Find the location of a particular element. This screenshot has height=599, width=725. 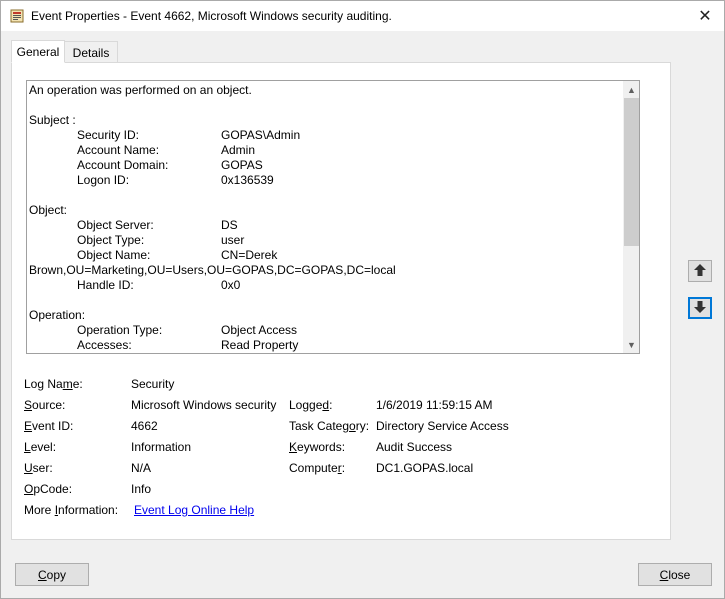

opcode-label: OpCode: is located at coordinates (48, 489).